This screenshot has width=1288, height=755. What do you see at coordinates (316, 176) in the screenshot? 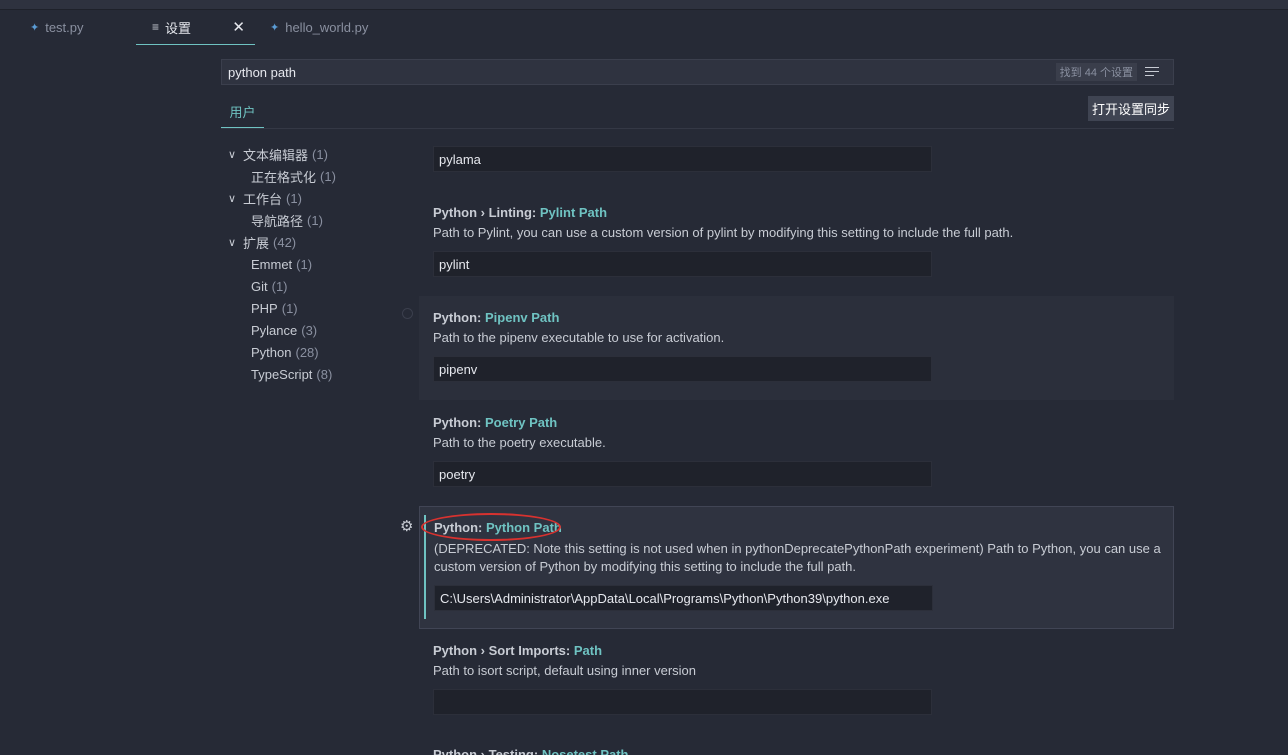
I see `toc-item-formatting: 正在格式化 (1)` at bounding box center [316, 176].